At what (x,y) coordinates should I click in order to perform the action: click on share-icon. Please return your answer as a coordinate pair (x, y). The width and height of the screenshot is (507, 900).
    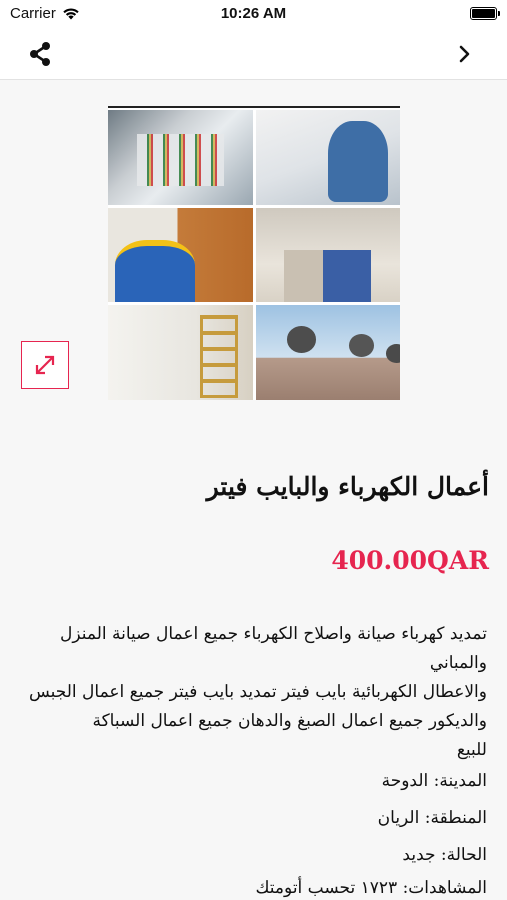
    Looking at the image, I should click on (40, 54).